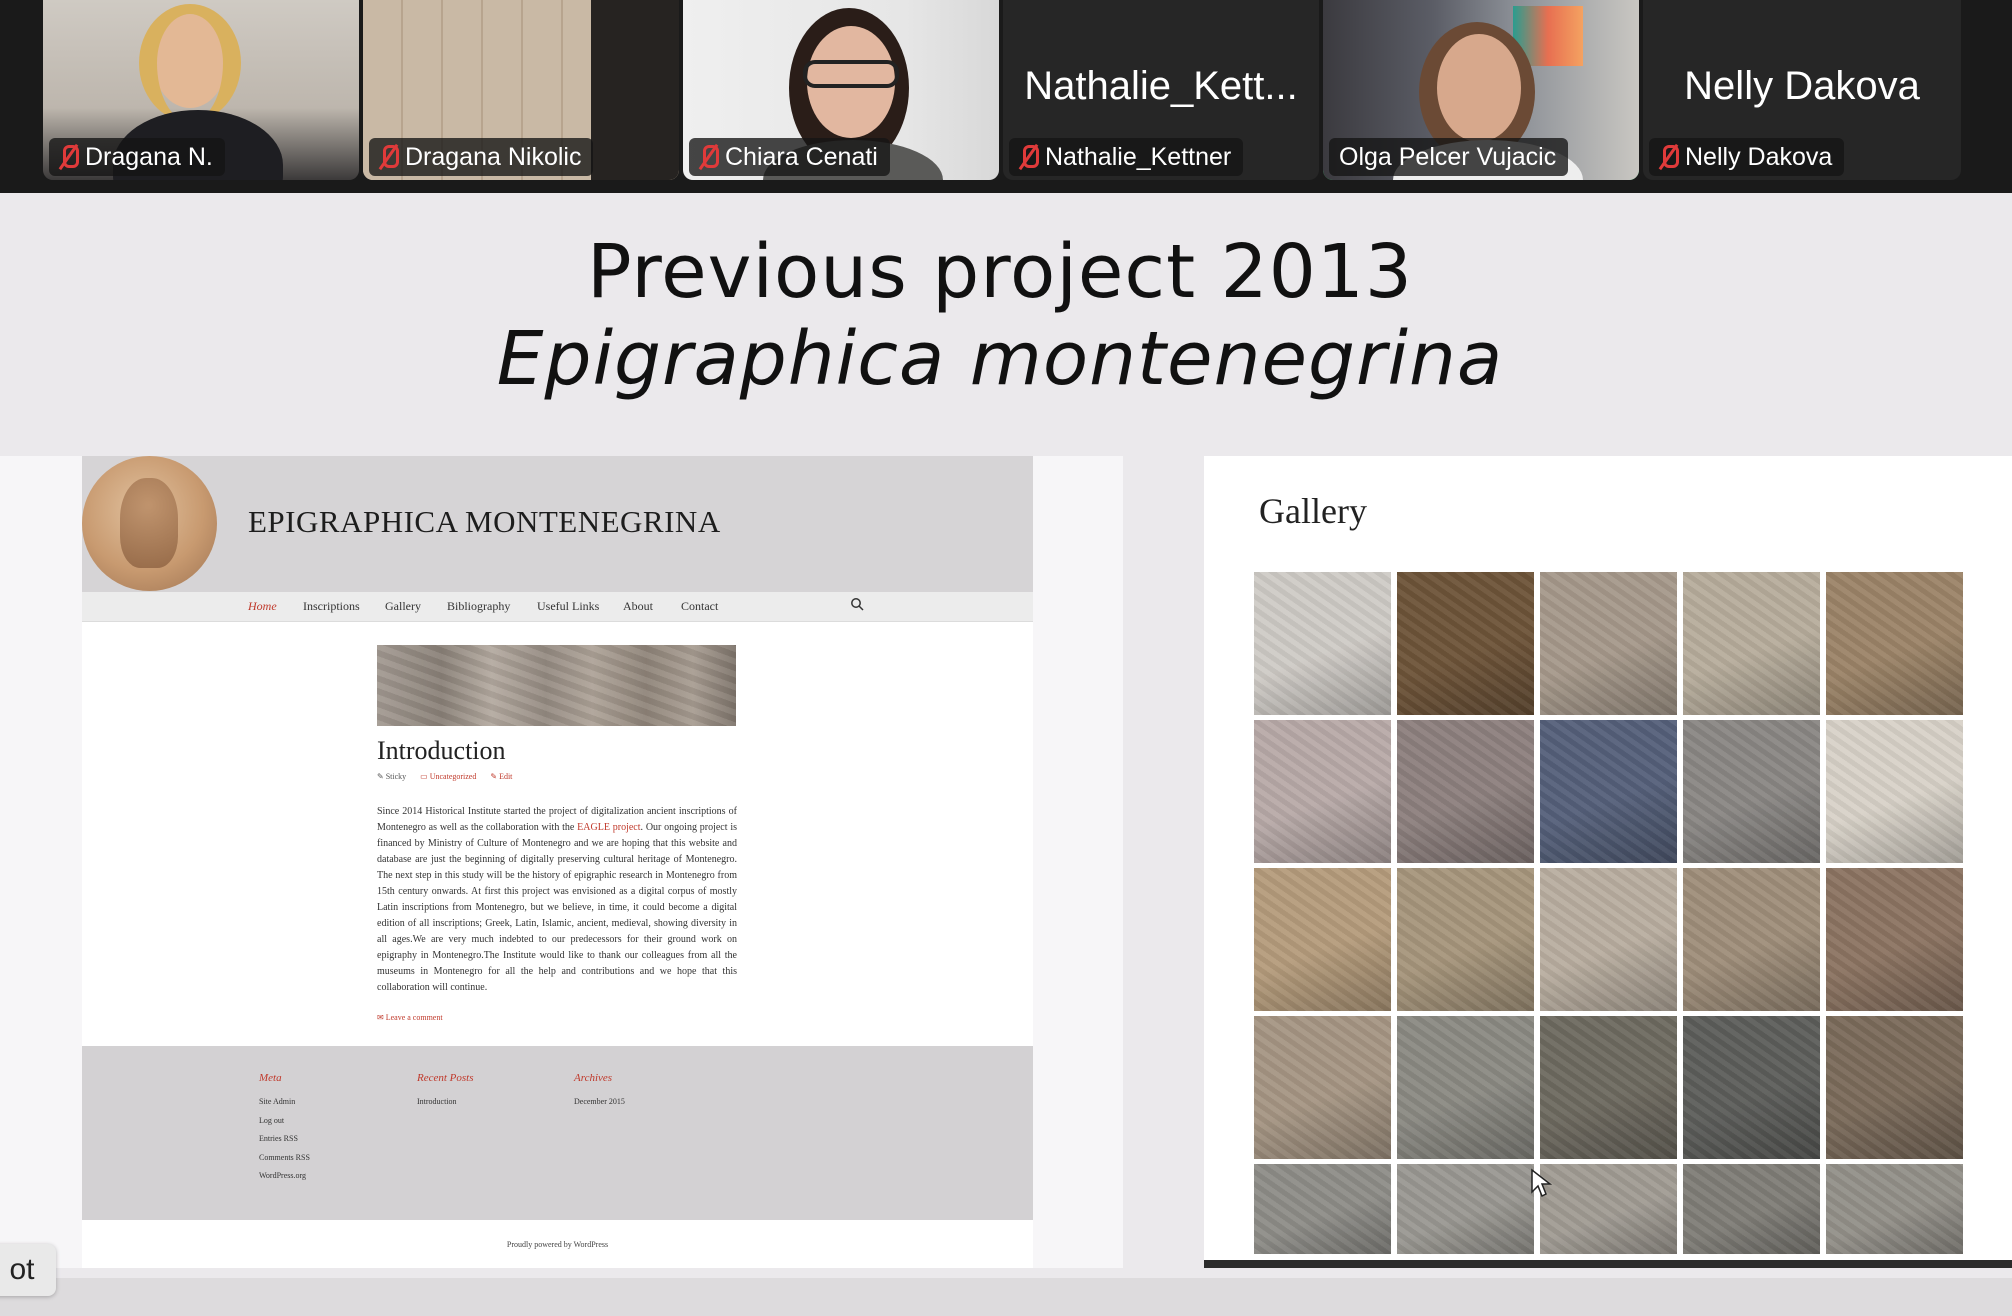 The image size is (2012, 1316). What do you see at coordinates (635, 90) in the screenshot?
I see `video-feed-dark-edge` at bounding box center [635, 90].